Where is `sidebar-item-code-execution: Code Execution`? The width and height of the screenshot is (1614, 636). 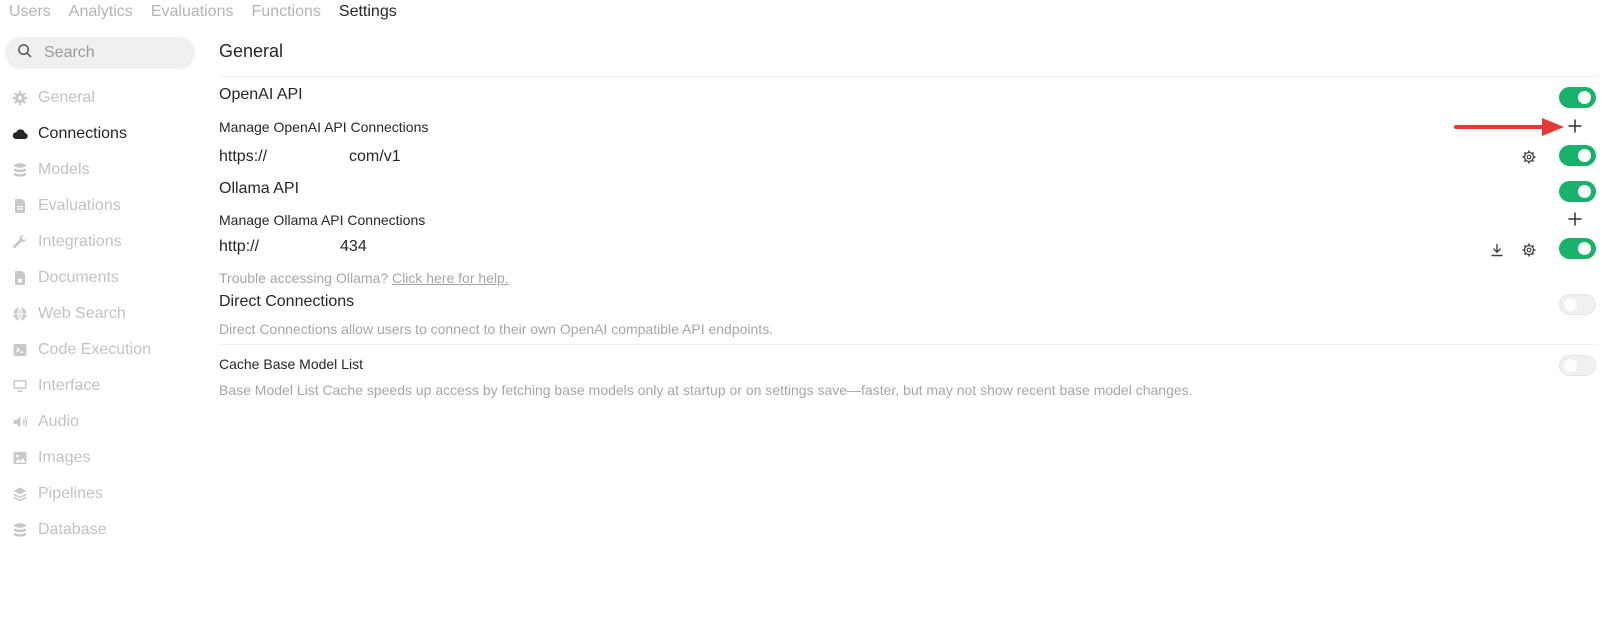 sidebar-item-code-execution: Code Execution is located at coordinates (107, 350).